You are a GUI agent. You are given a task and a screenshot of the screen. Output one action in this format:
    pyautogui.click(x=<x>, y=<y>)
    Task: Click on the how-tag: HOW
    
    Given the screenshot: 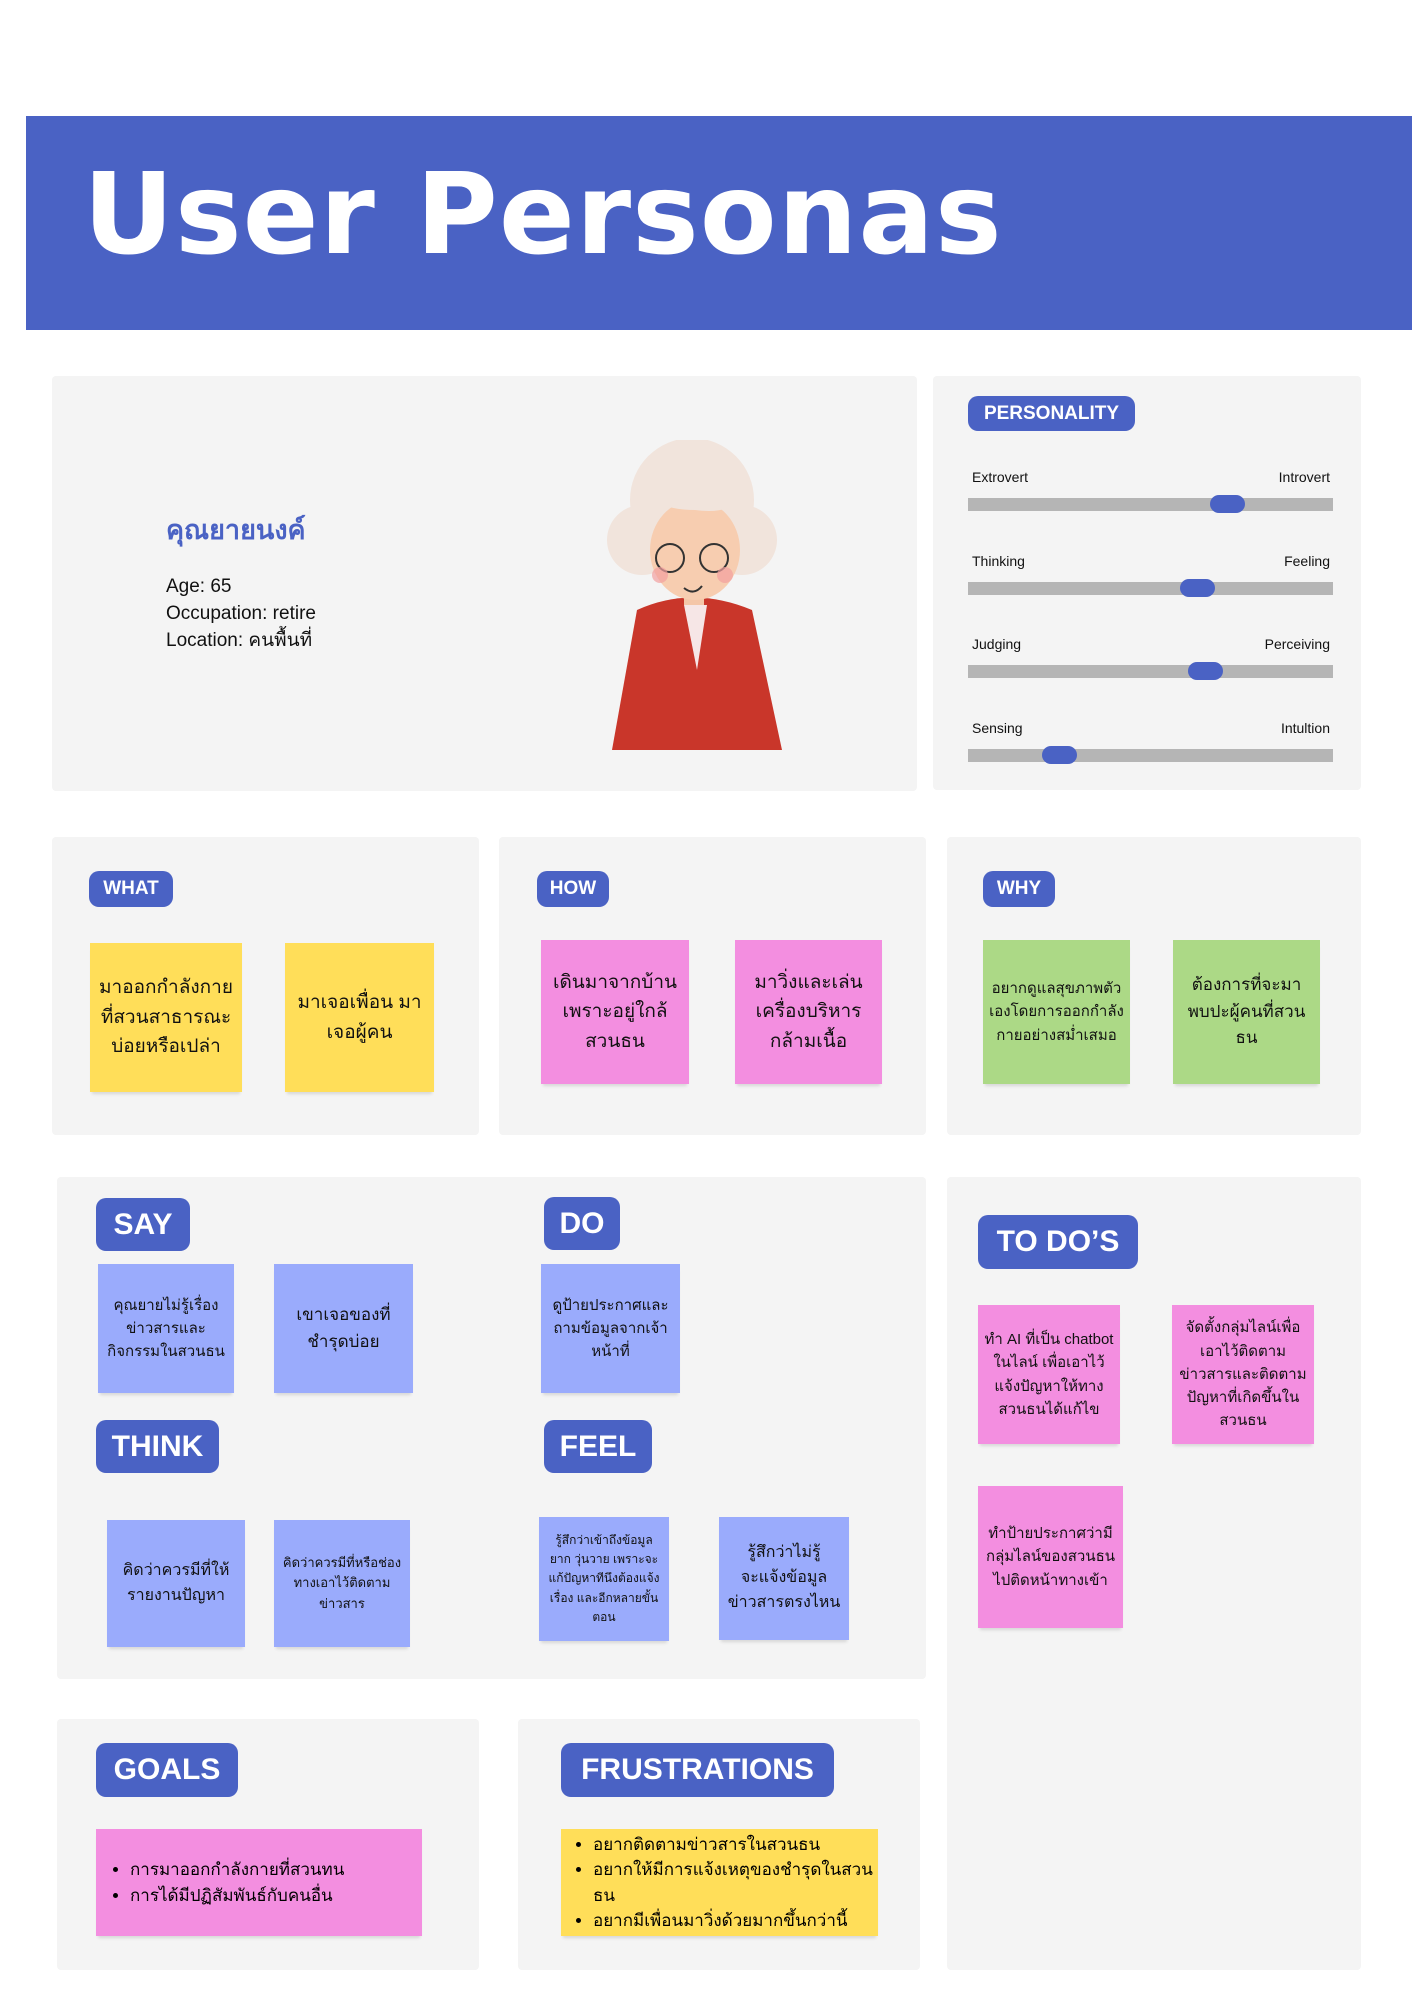 What is the action you would take?
    pyautogui.click(x=573, y=889)
    